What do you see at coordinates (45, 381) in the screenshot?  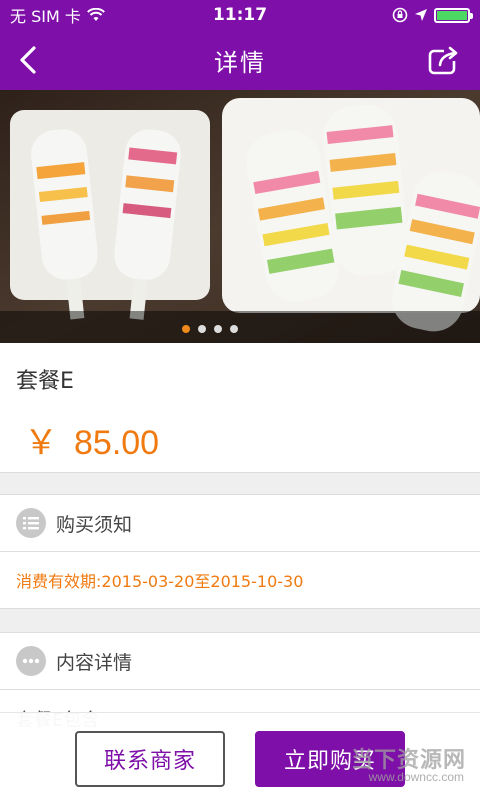 I see `product-name: 套餐E` at bounding box center [45, 381].